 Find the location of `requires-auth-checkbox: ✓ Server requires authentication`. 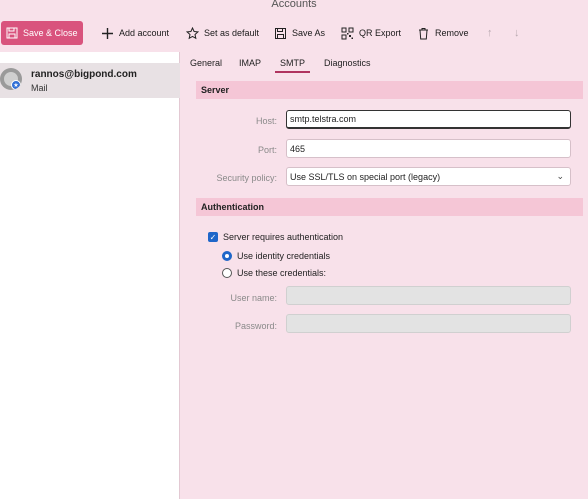

requires-auth-checkbox: ✓ Server requires authentication is located at coordinates (275, 237).